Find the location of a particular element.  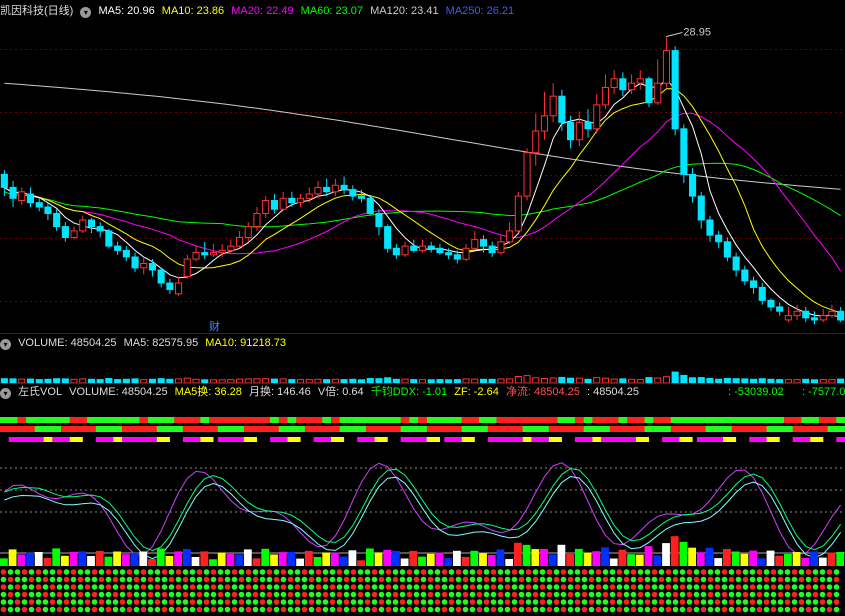

v-ratio: V倍: 0.64 is located at coordinates (340, 392).